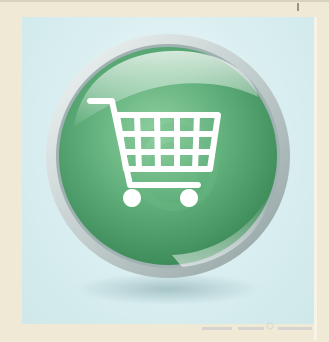  What do you see at coordinates (164, 1) in the screenshot?
I see `top-border-line` at bounding box center [164, 1].